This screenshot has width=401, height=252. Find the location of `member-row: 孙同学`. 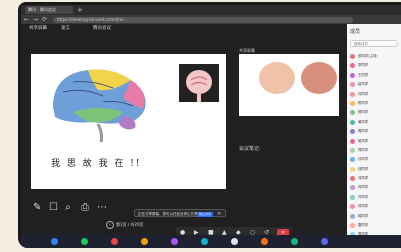

member-row: 孙同学 is located at coordinates (374, 159).